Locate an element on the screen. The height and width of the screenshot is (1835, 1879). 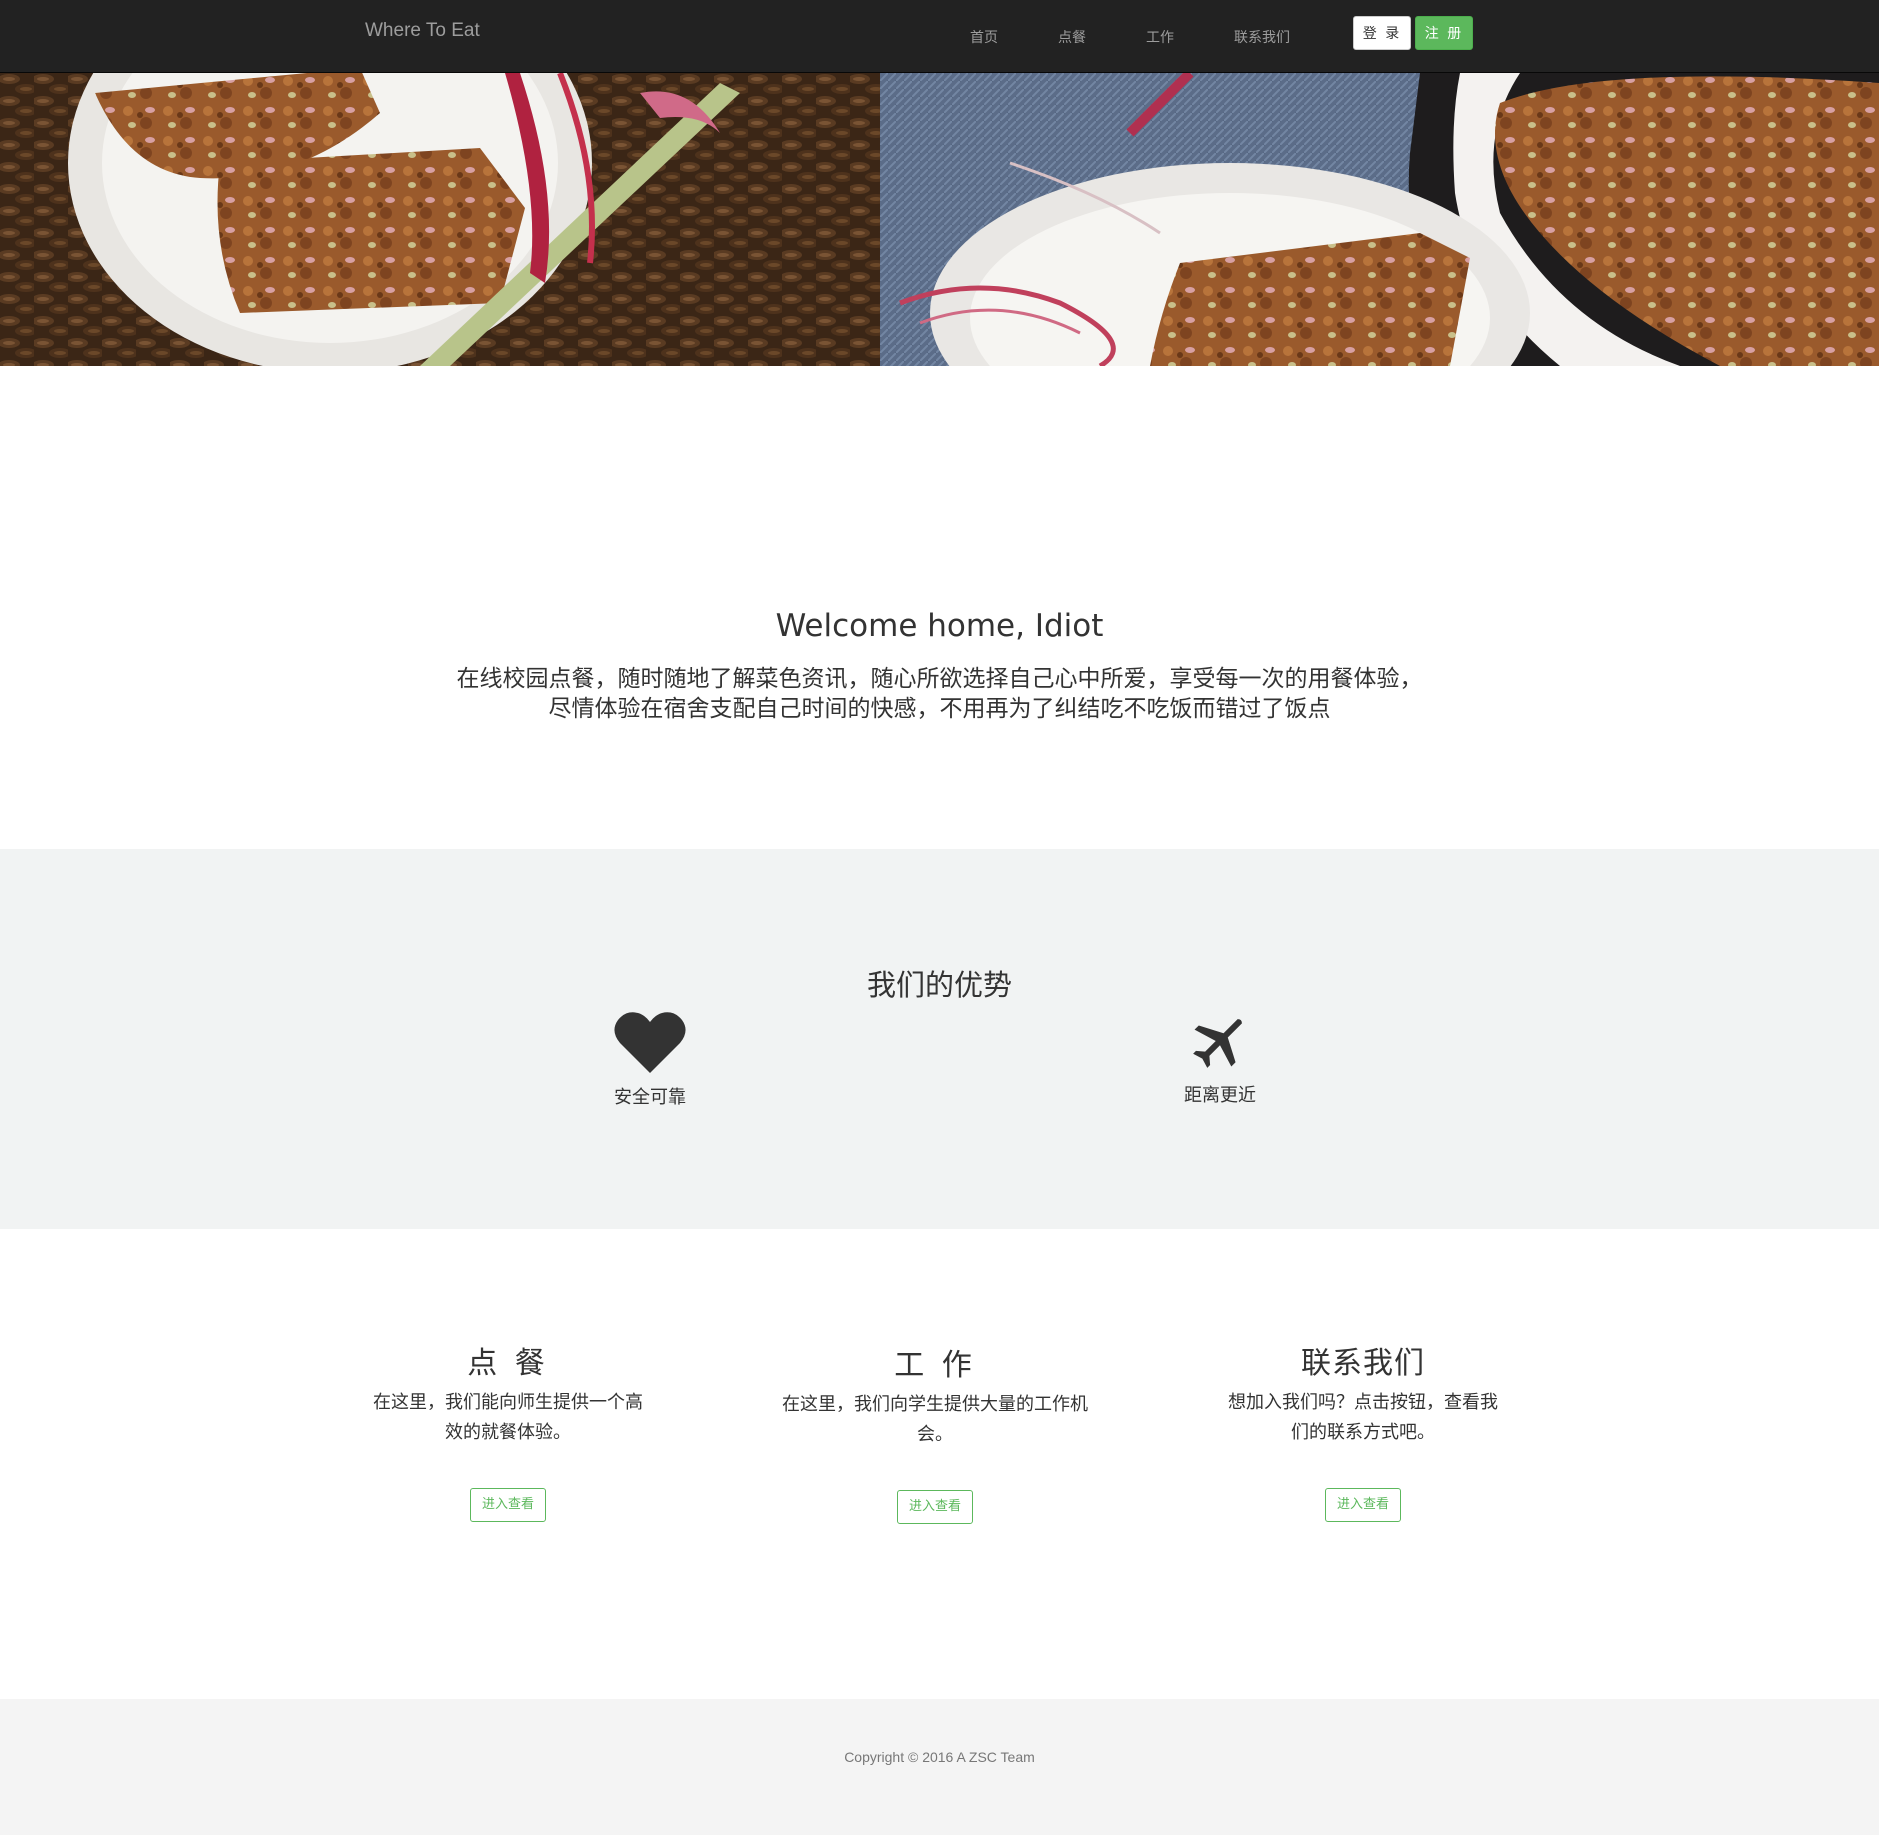
advantage-item-safe: 安全可靠 is located at coordinates (650, 1060).